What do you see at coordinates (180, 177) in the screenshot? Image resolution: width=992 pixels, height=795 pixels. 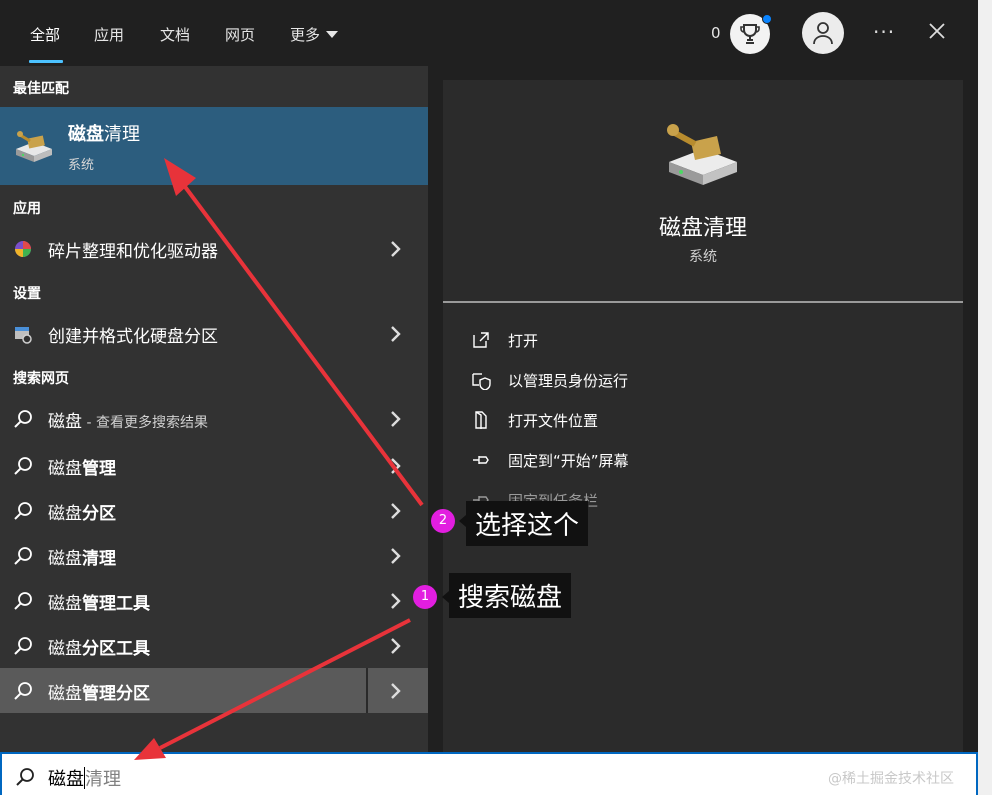 I see `annotation-arrowhead` at bounding box center [180, 177].